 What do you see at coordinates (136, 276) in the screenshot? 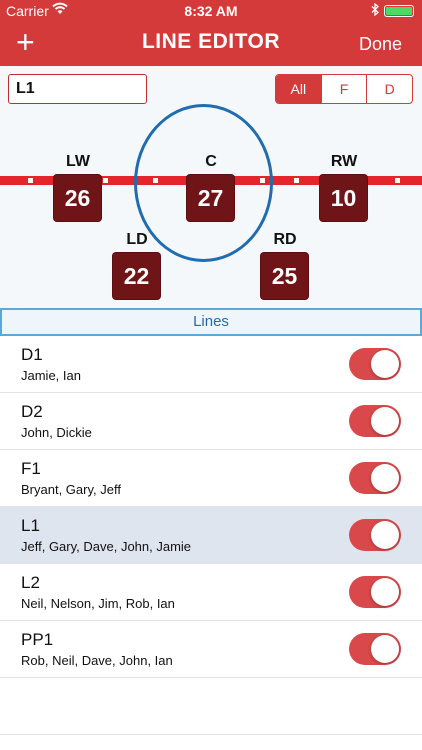
I see `jersey-ld: 22` at bounding box center [136, 276].